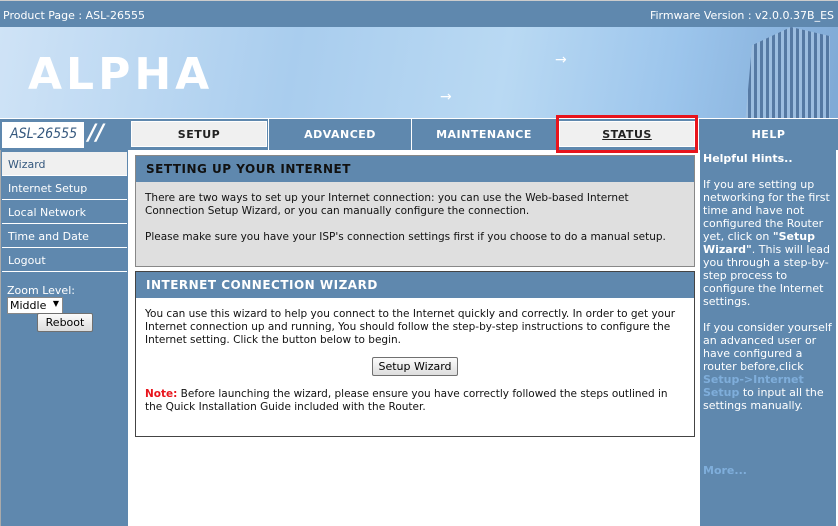 This screenshot has width=838, height=526. What do you see at coordinates (741, 15) in the screenshot?
I see `firmware-version: Firmware Version : v2.0.0.37B_ES` at bounding box center [741, 15].